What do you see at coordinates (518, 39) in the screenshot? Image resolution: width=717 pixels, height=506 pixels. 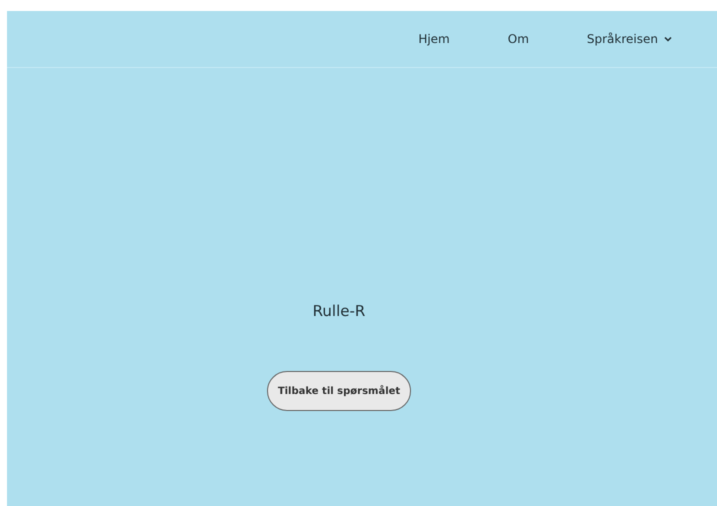 I see `nav-link: Om` at bounding box center [518, 39].